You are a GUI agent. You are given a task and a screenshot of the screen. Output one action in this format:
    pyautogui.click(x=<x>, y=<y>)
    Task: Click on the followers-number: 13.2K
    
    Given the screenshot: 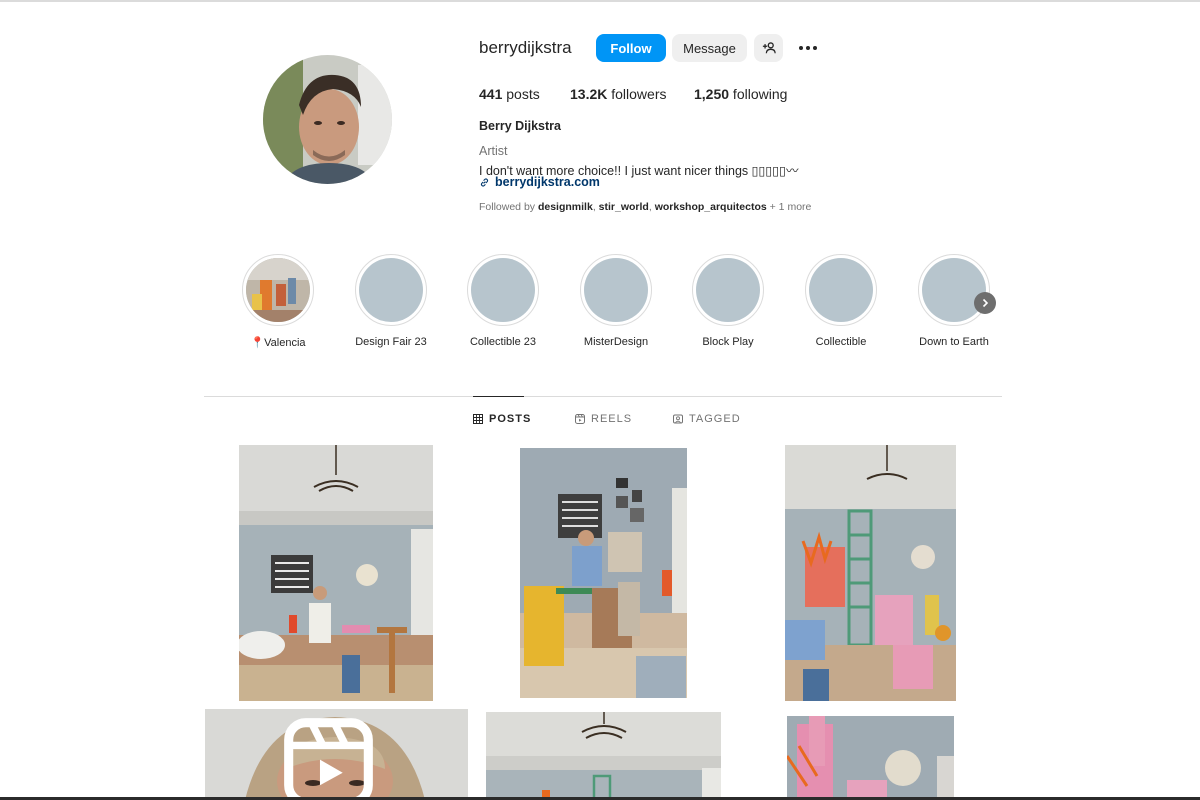 What is the action you would take?
    pyautogui.click(x=589, y=94)
    